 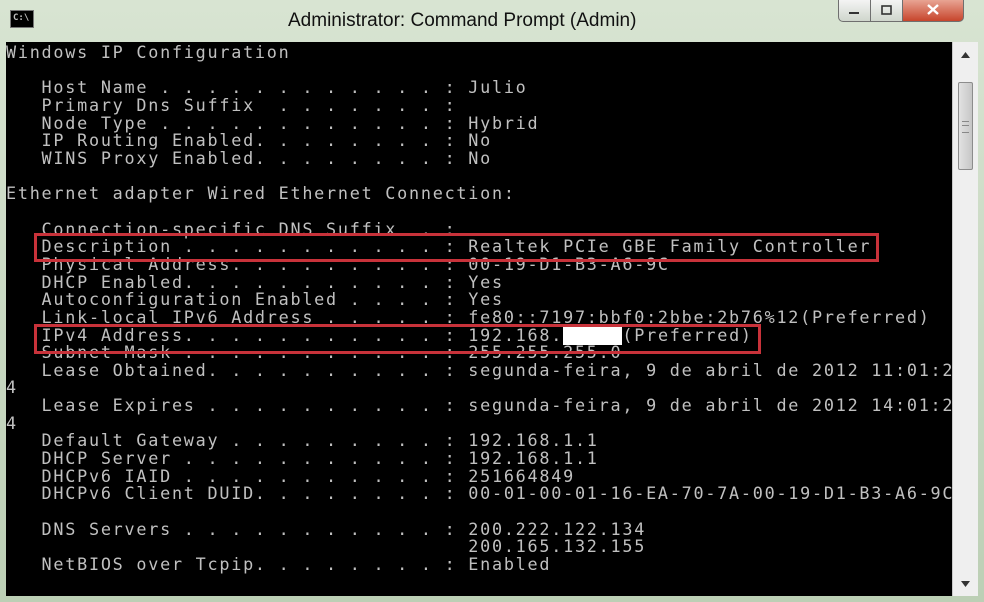 I want to click on grip-icon, so click(x=965, y=127).